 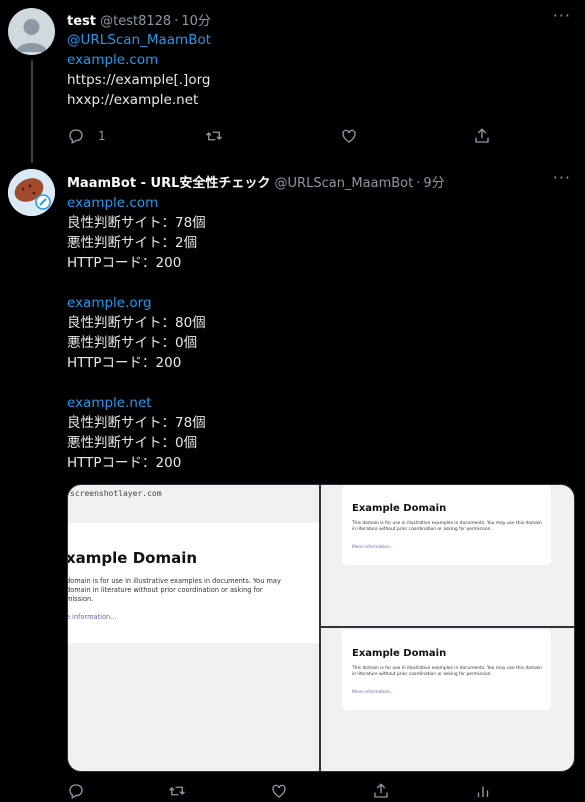 What do you see at coordinates (136, 323) in the screenshot?
I see `benign-count: 良性判断サイト：80個` at bounding box center [136, 323].